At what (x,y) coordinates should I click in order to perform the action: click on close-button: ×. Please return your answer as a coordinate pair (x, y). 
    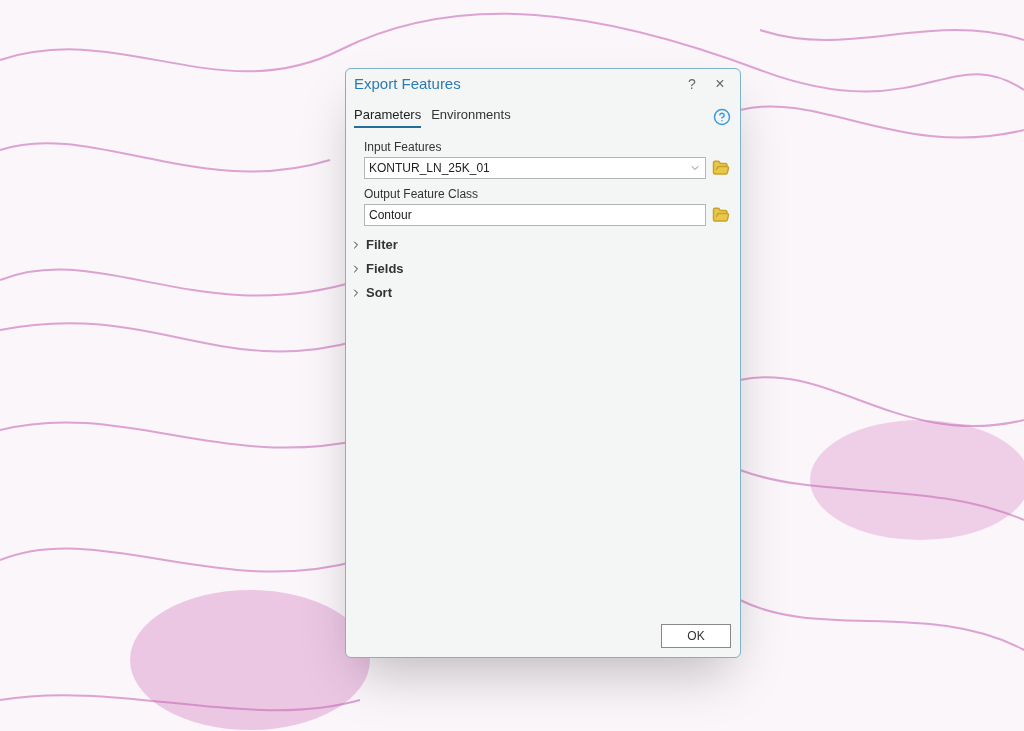
    Looking at the image, I should click on (720, 84).